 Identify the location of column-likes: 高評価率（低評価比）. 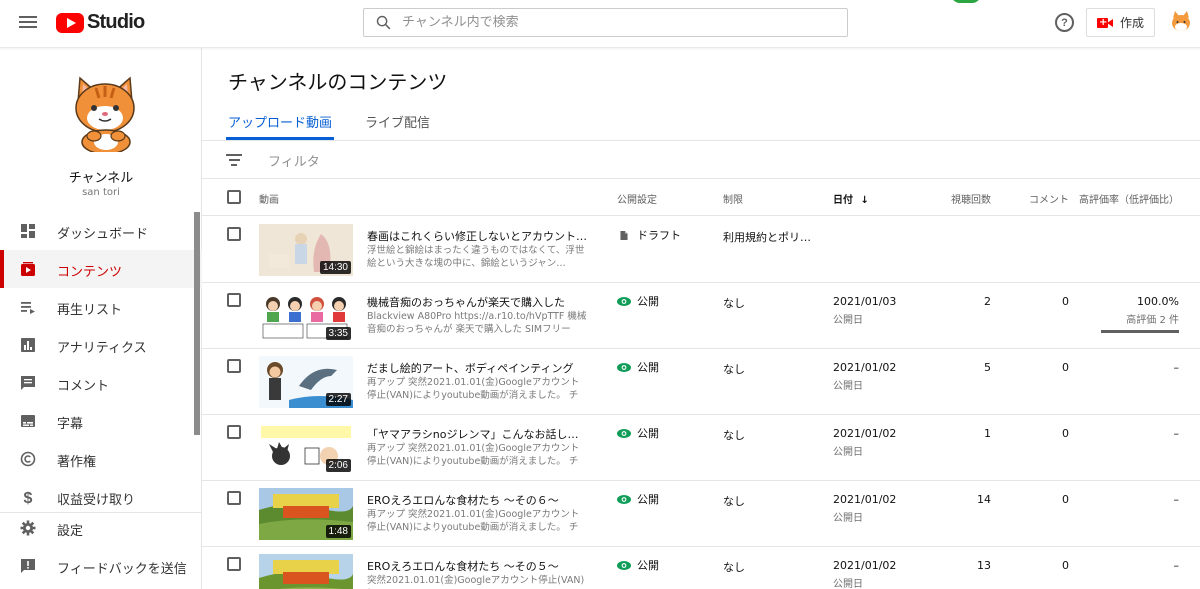
(1129, 198).